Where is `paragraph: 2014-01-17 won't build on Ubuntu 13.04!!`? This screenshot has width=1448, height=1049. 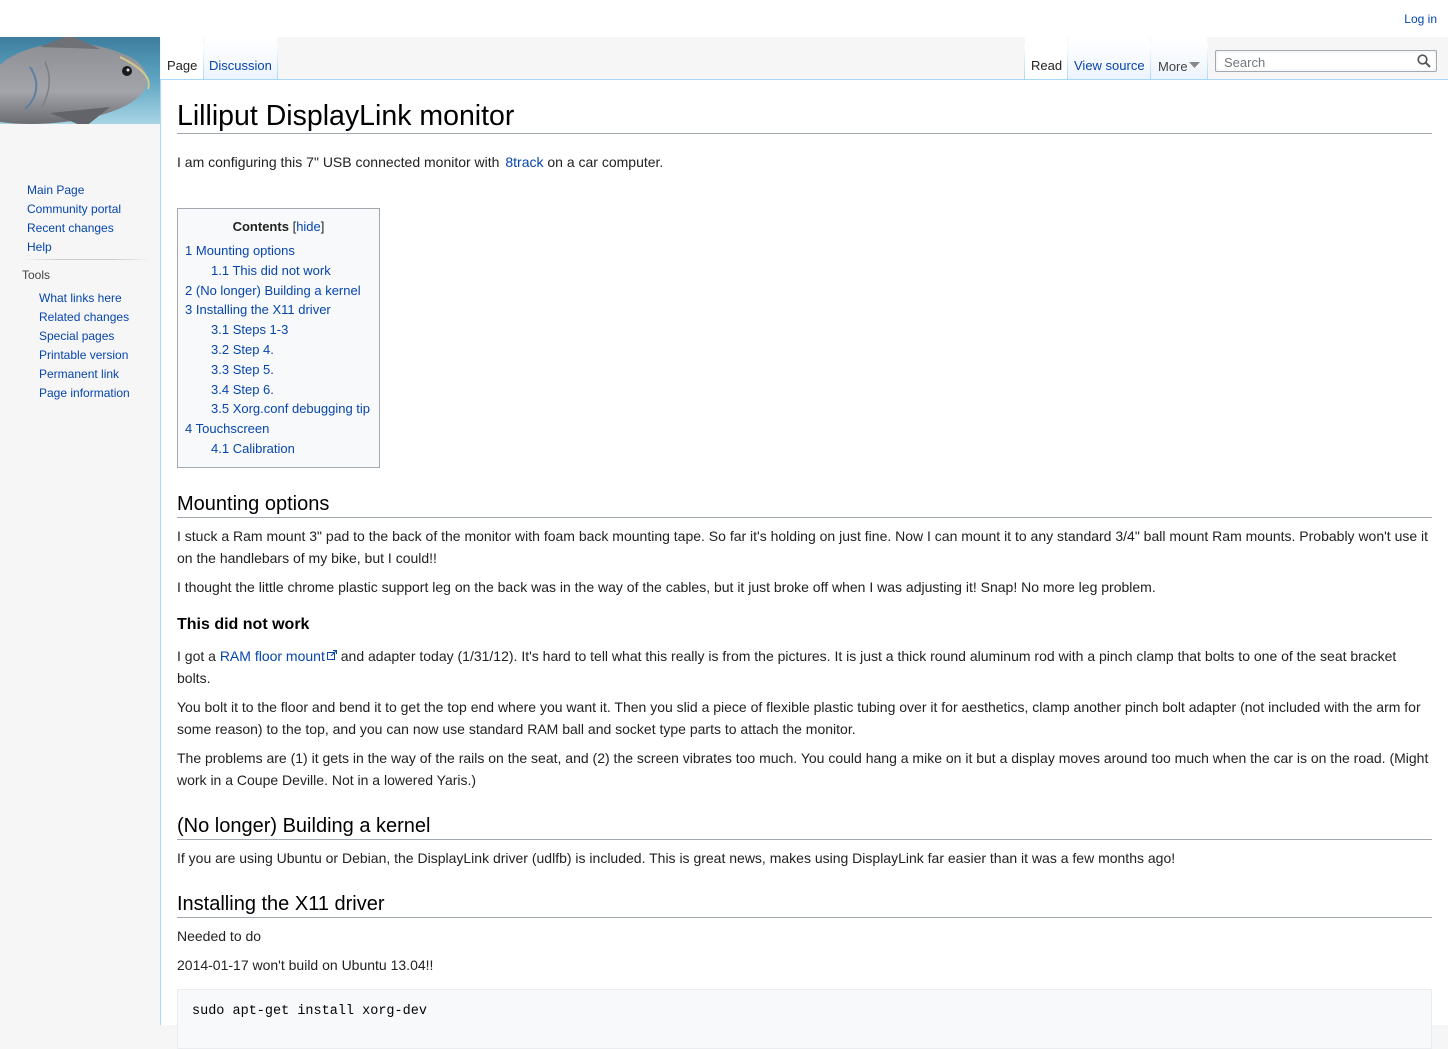 paragraph: 2014-01-17 won't build on Ubuntu 13.04!! is located at coordinates (305, 965).